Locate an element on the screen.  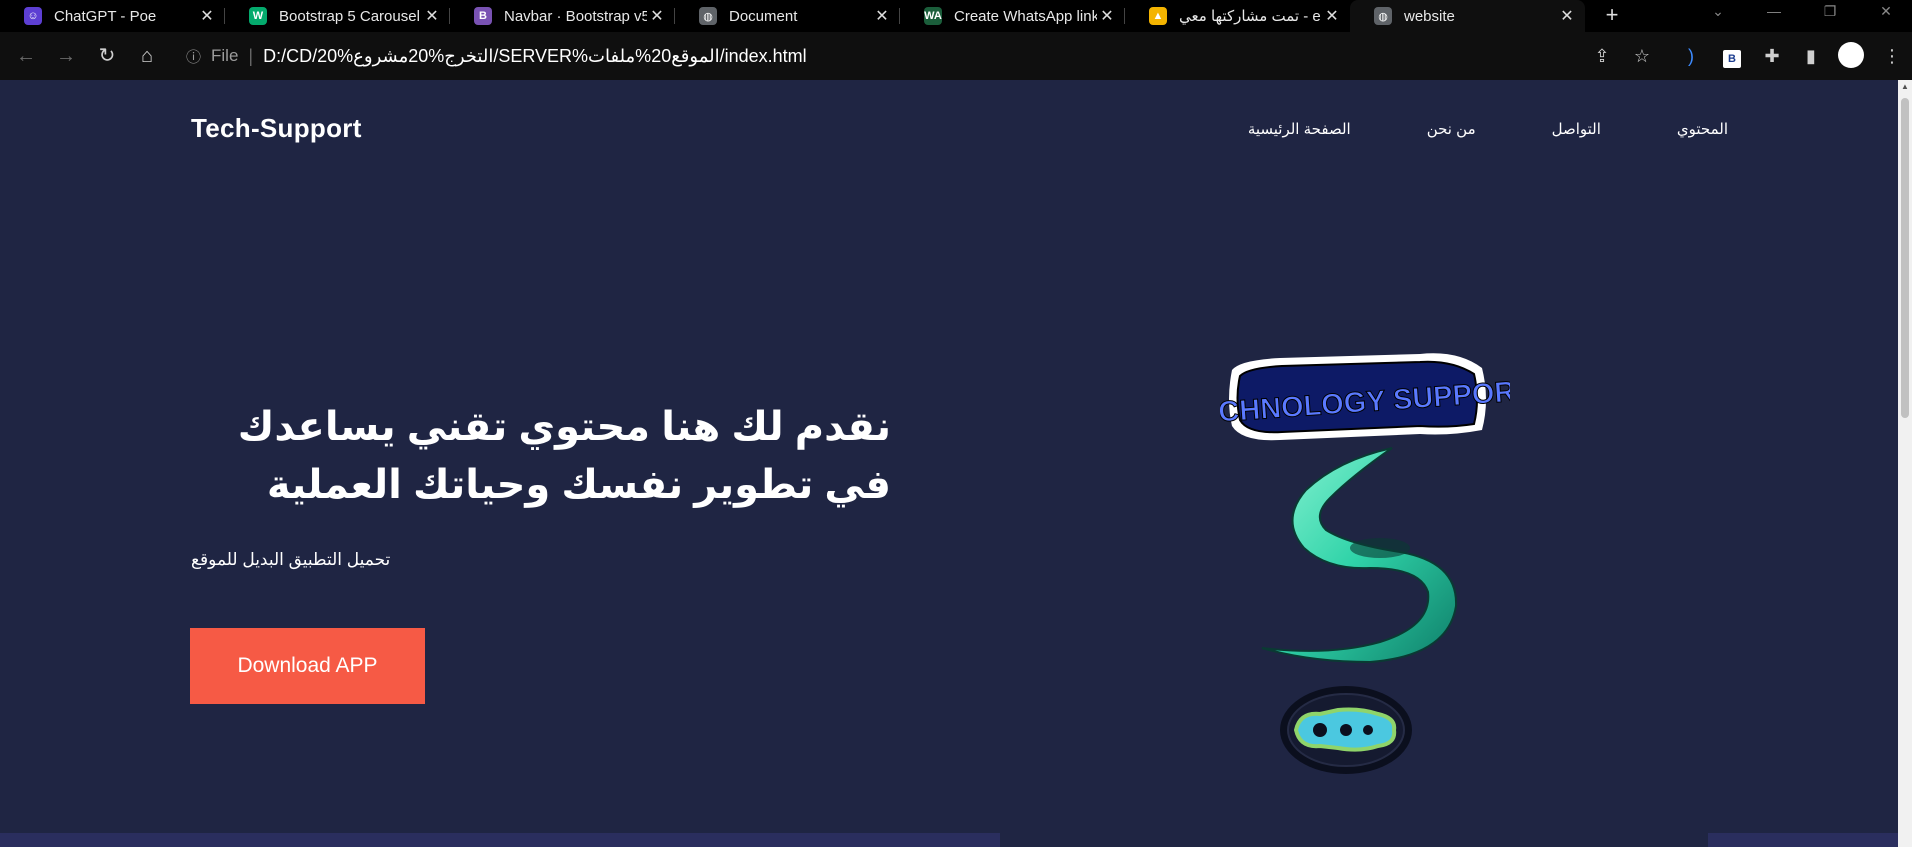
browser-tab-title: Create WhatsApp link is located at coordinates (1025, 16).